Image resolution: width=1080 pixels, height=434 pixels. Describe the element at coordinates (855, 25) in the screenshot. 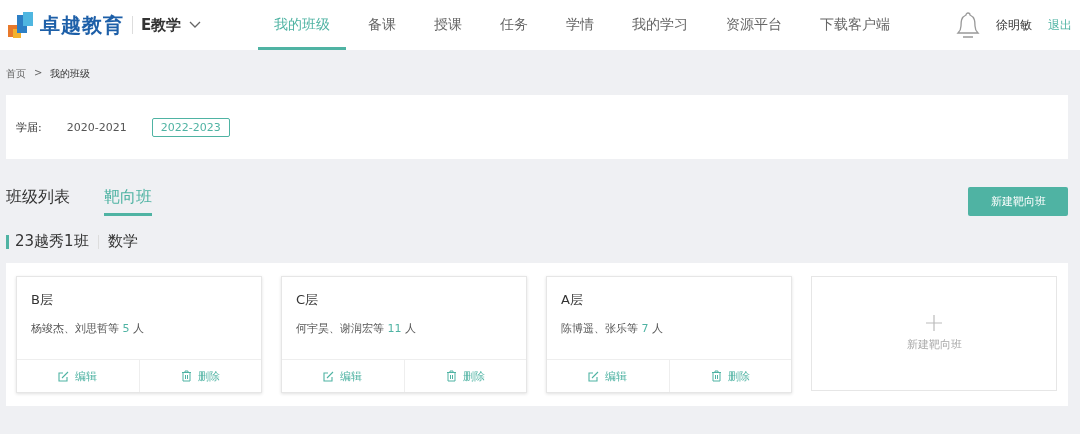

I see `nav-tab: 下载客户端` at that location.